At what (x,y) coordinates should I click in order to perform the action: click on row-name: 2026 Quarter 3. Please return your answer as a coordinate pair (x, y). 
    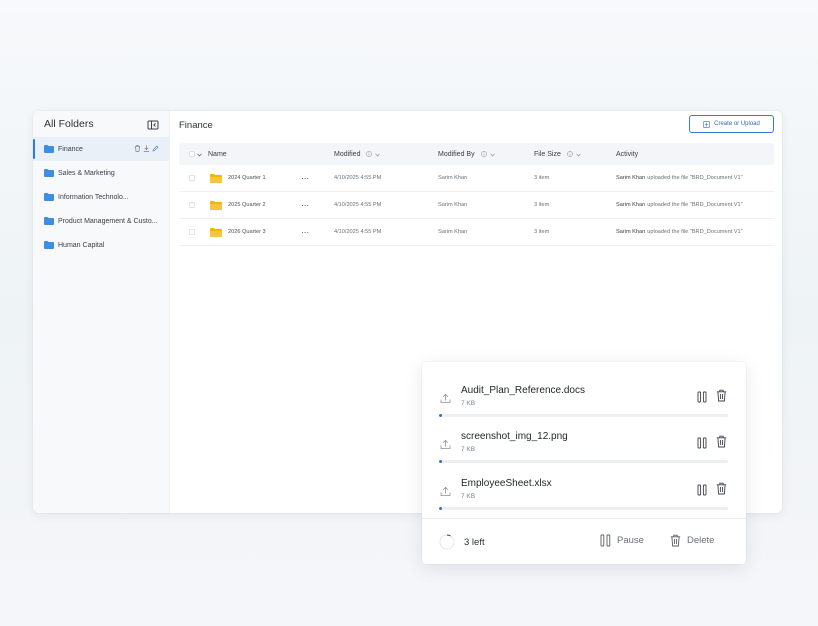
    Looking at the image, I should click on (247, 232).